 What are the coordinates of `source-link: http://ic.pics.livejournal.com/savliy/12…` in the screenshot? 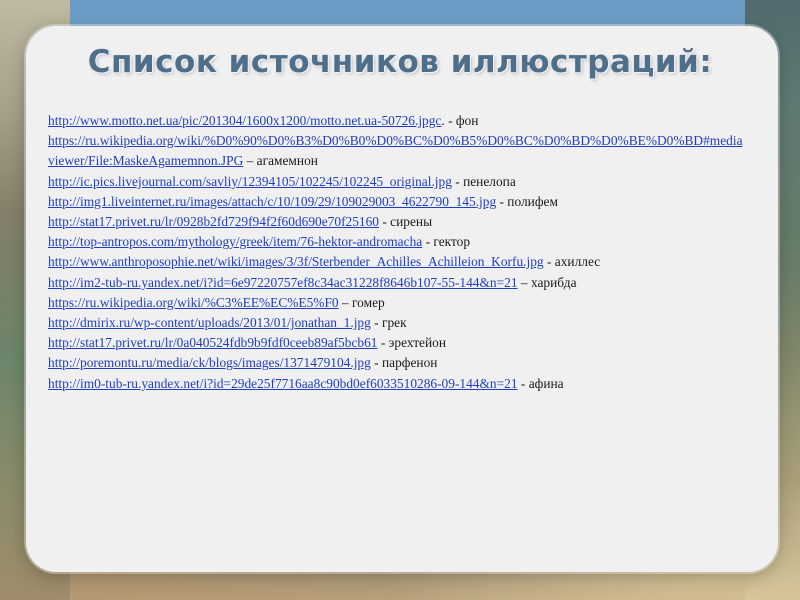 It's located at (250, 181).